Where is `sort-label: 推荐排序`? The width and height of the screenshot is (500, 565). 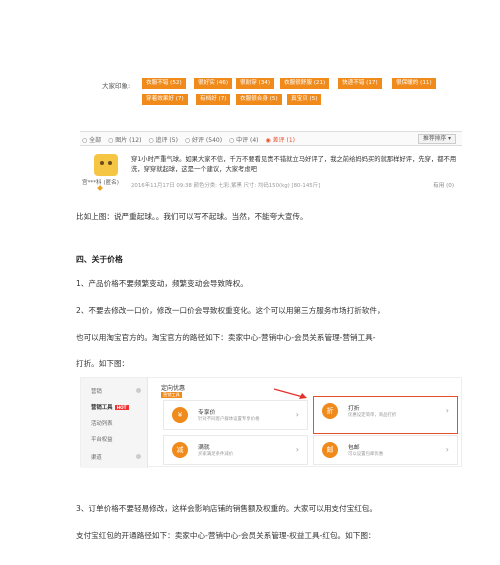 sort-label: 推荐排序 is located at coordinates (435, 139).